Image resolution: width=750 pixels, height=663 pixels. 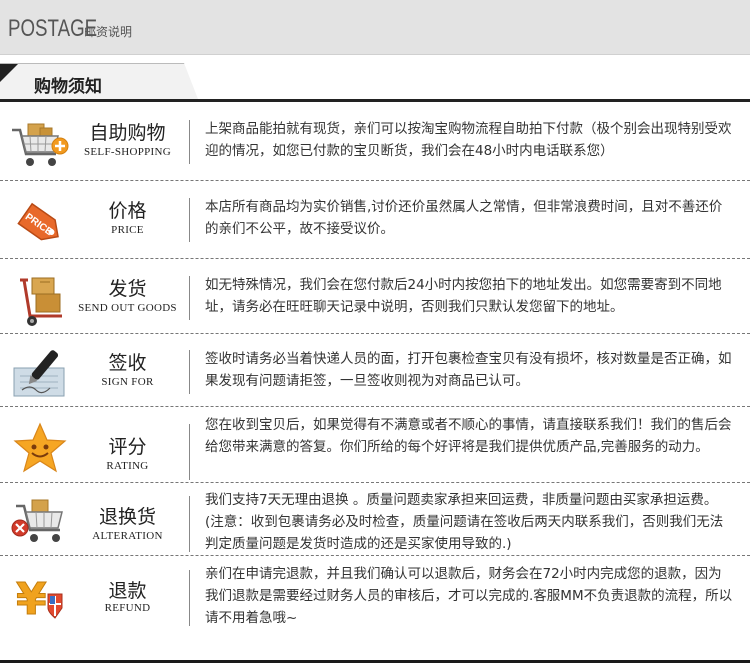 What do you see at coordinates (127, 536) in the screenshot?
I see `item-title-en: ALTERATION` at bounding box center [127, 536].